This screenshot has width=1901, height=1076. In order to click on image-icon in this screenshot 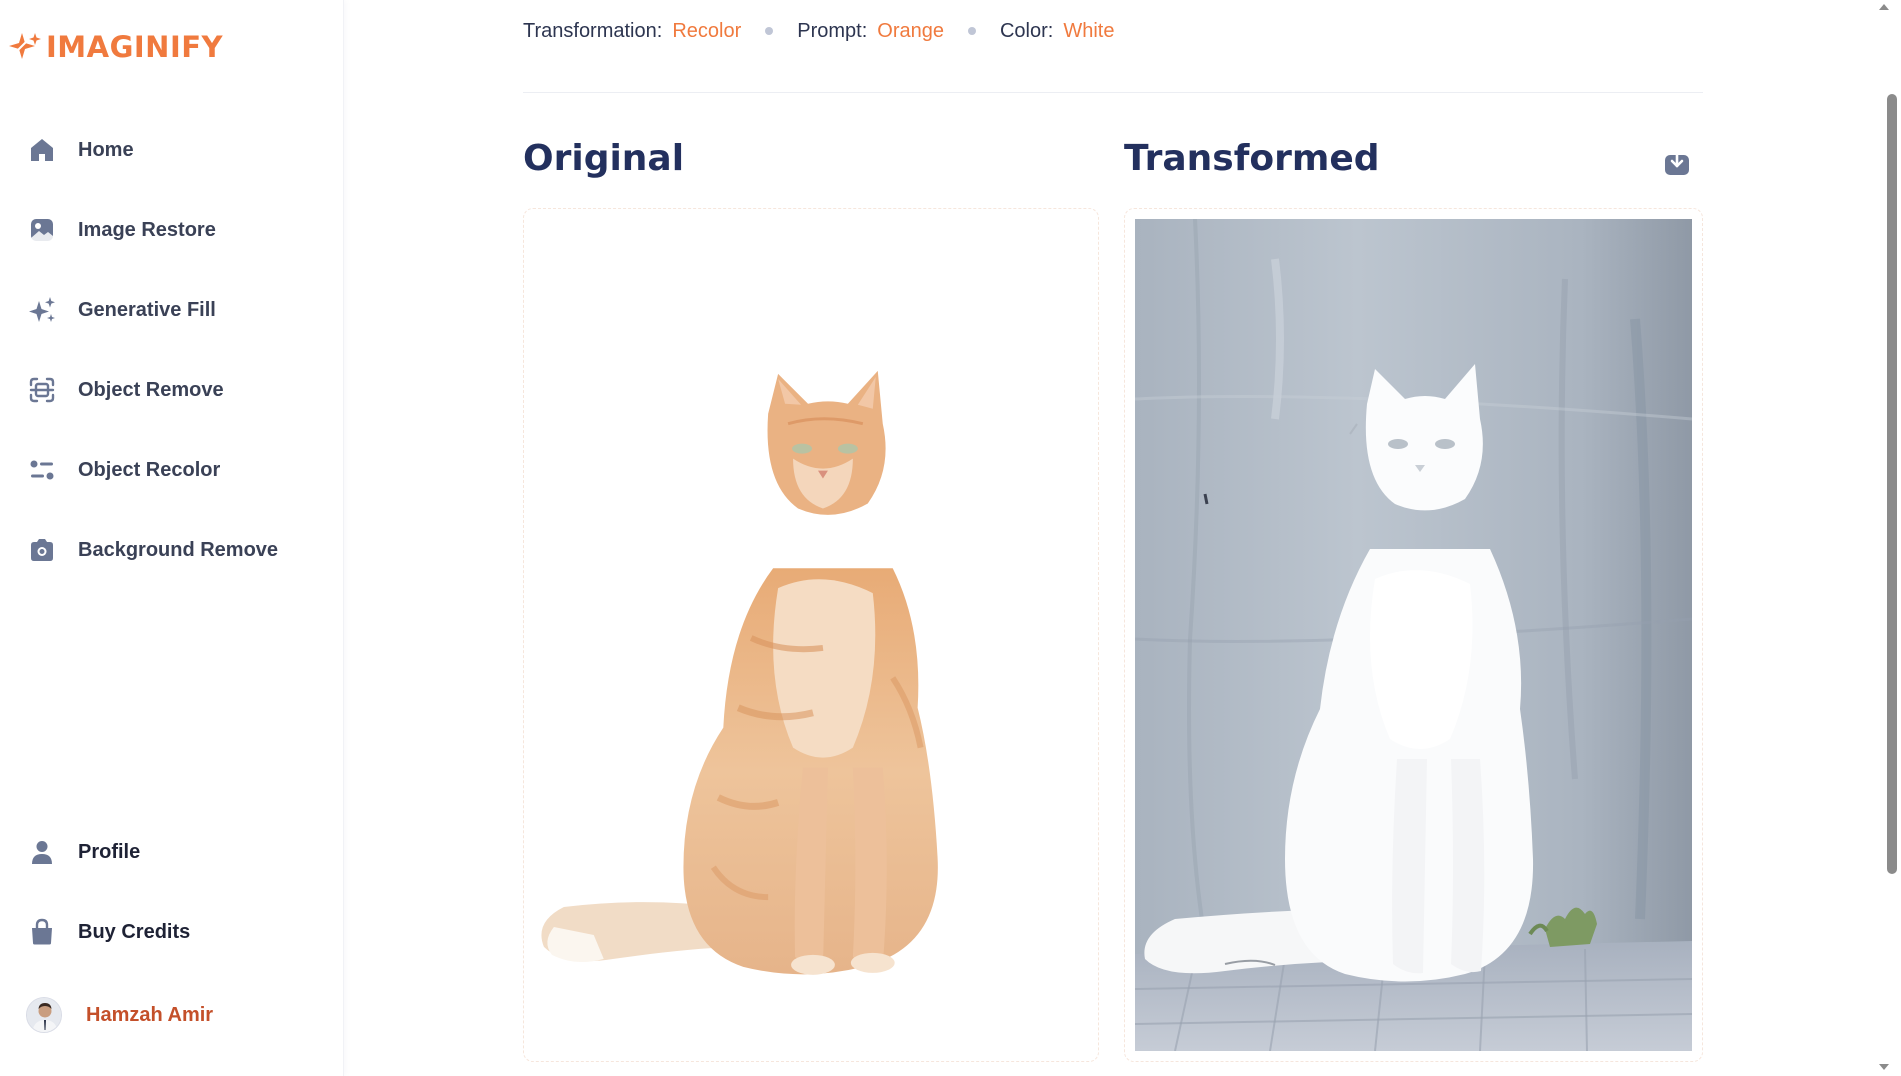, I will do `click(42, 230)`.